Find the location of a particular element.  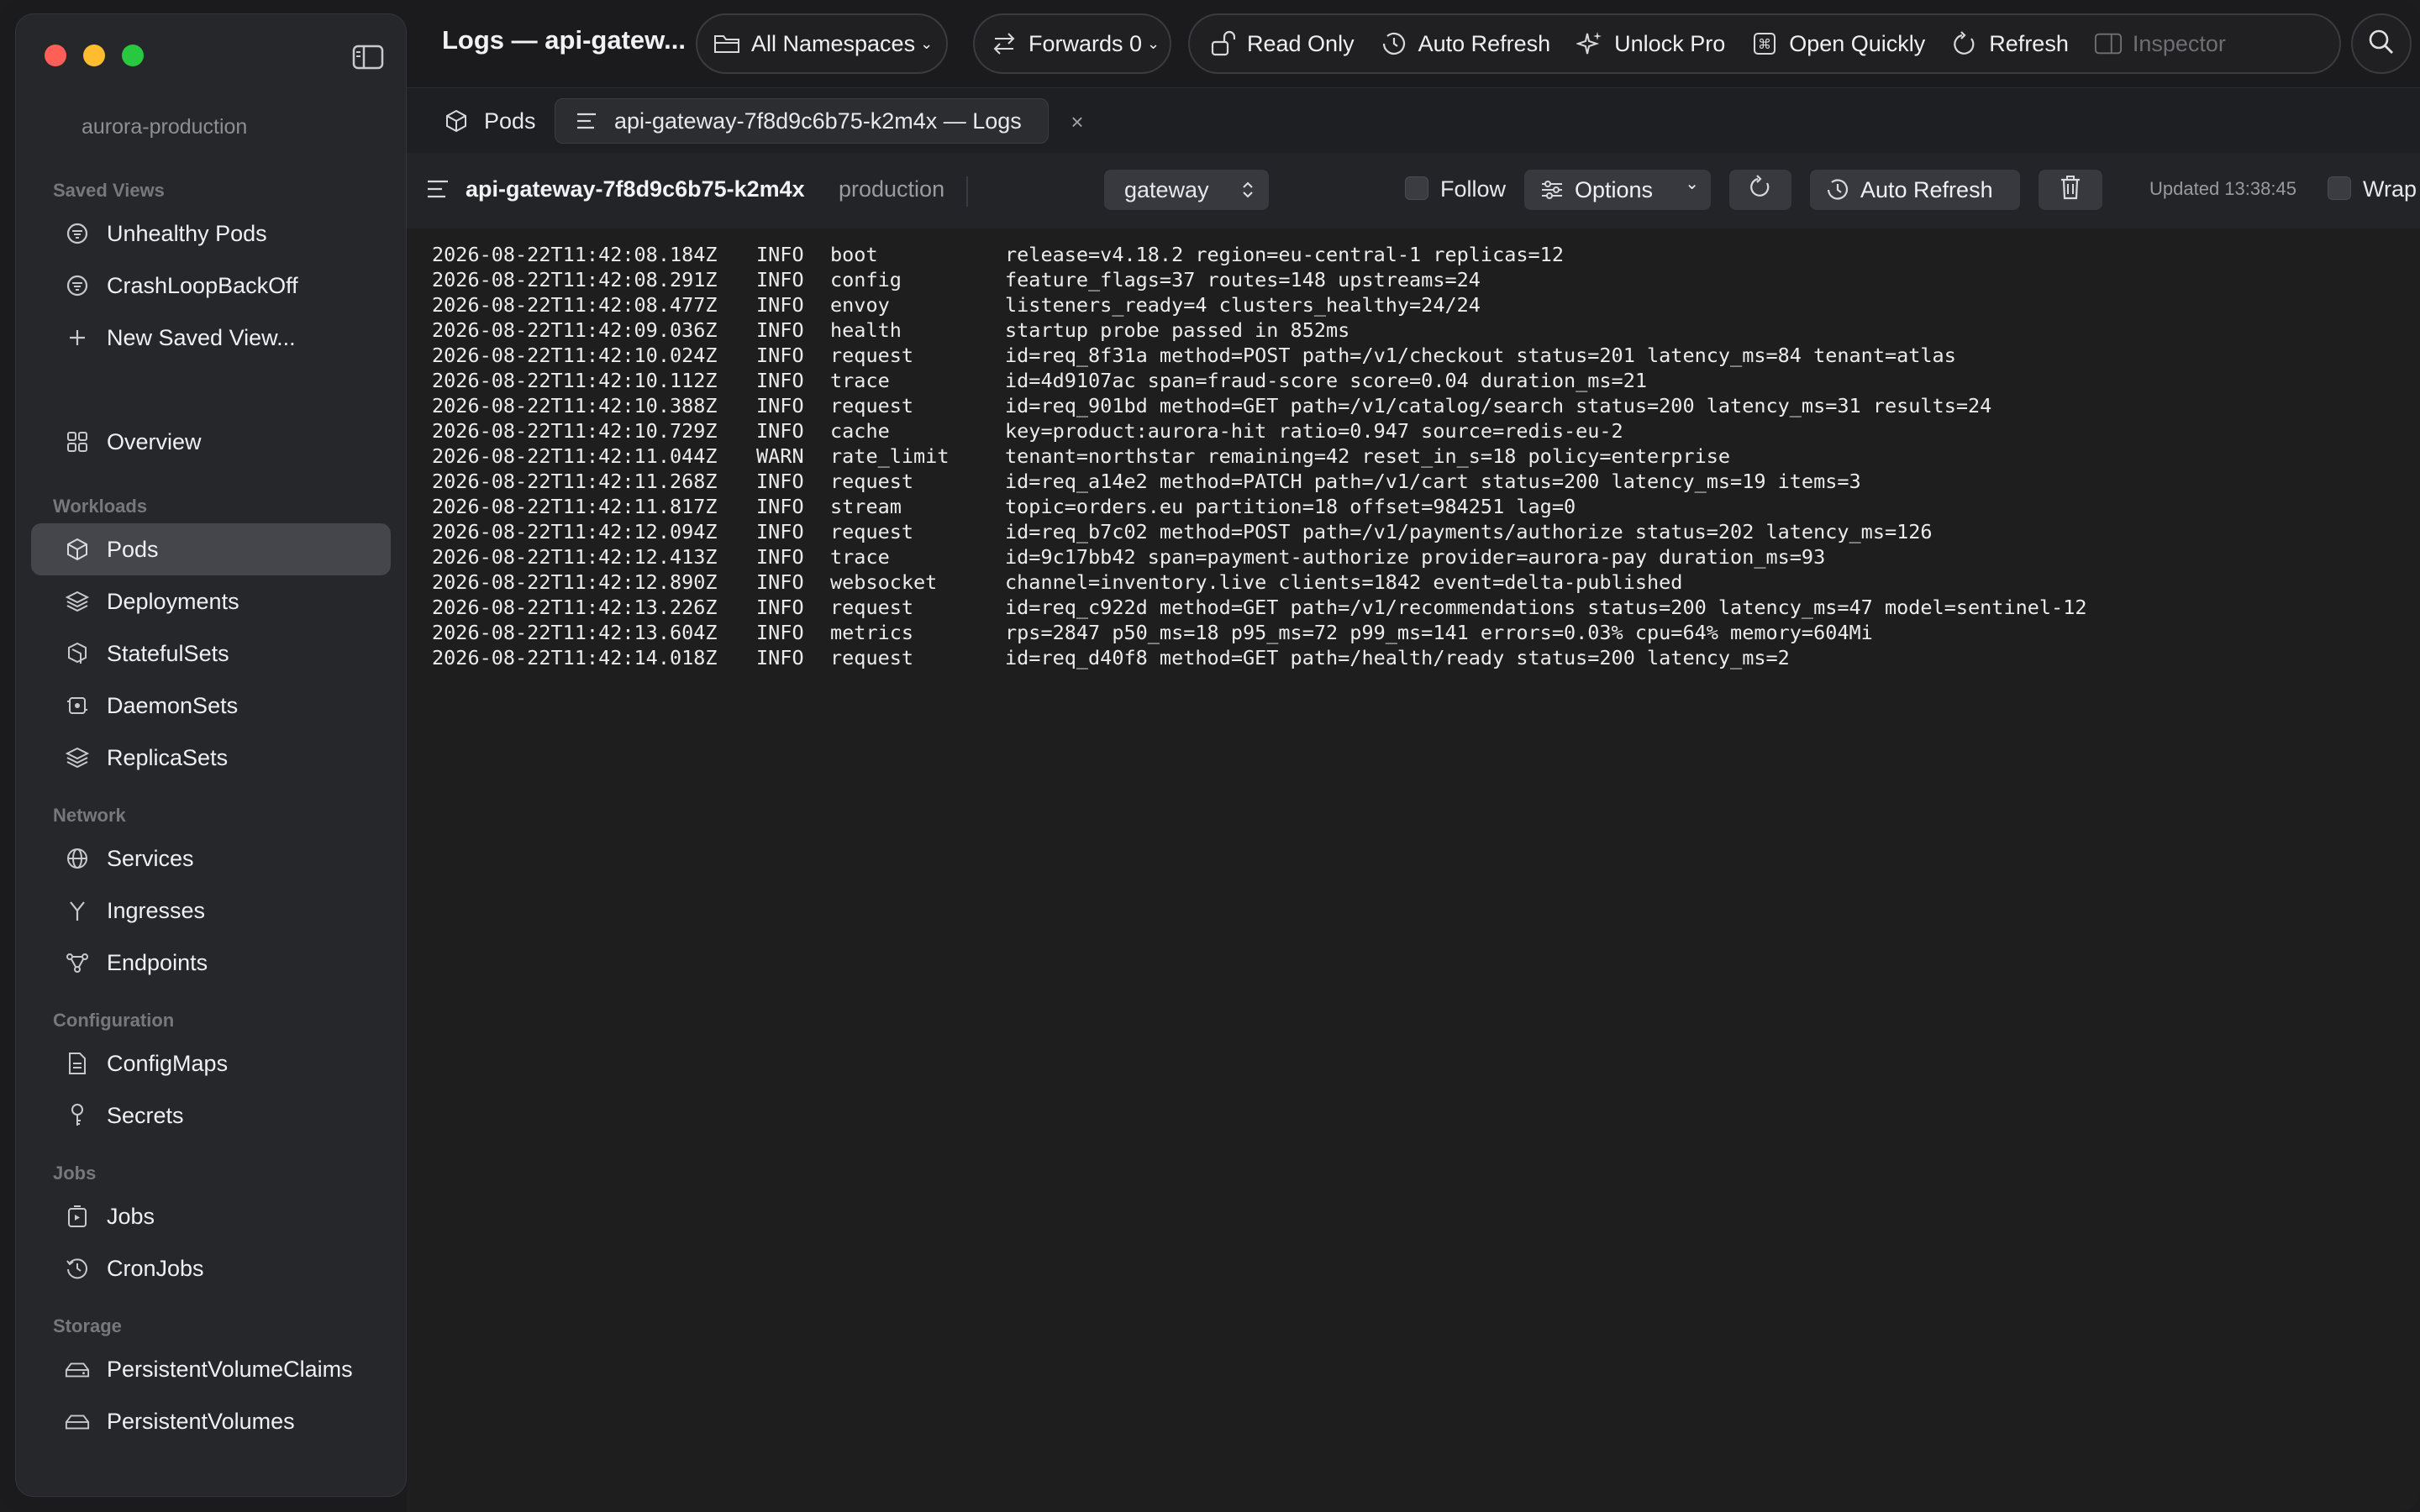

wrap-checkbox is located at coordinates (2339, 188).